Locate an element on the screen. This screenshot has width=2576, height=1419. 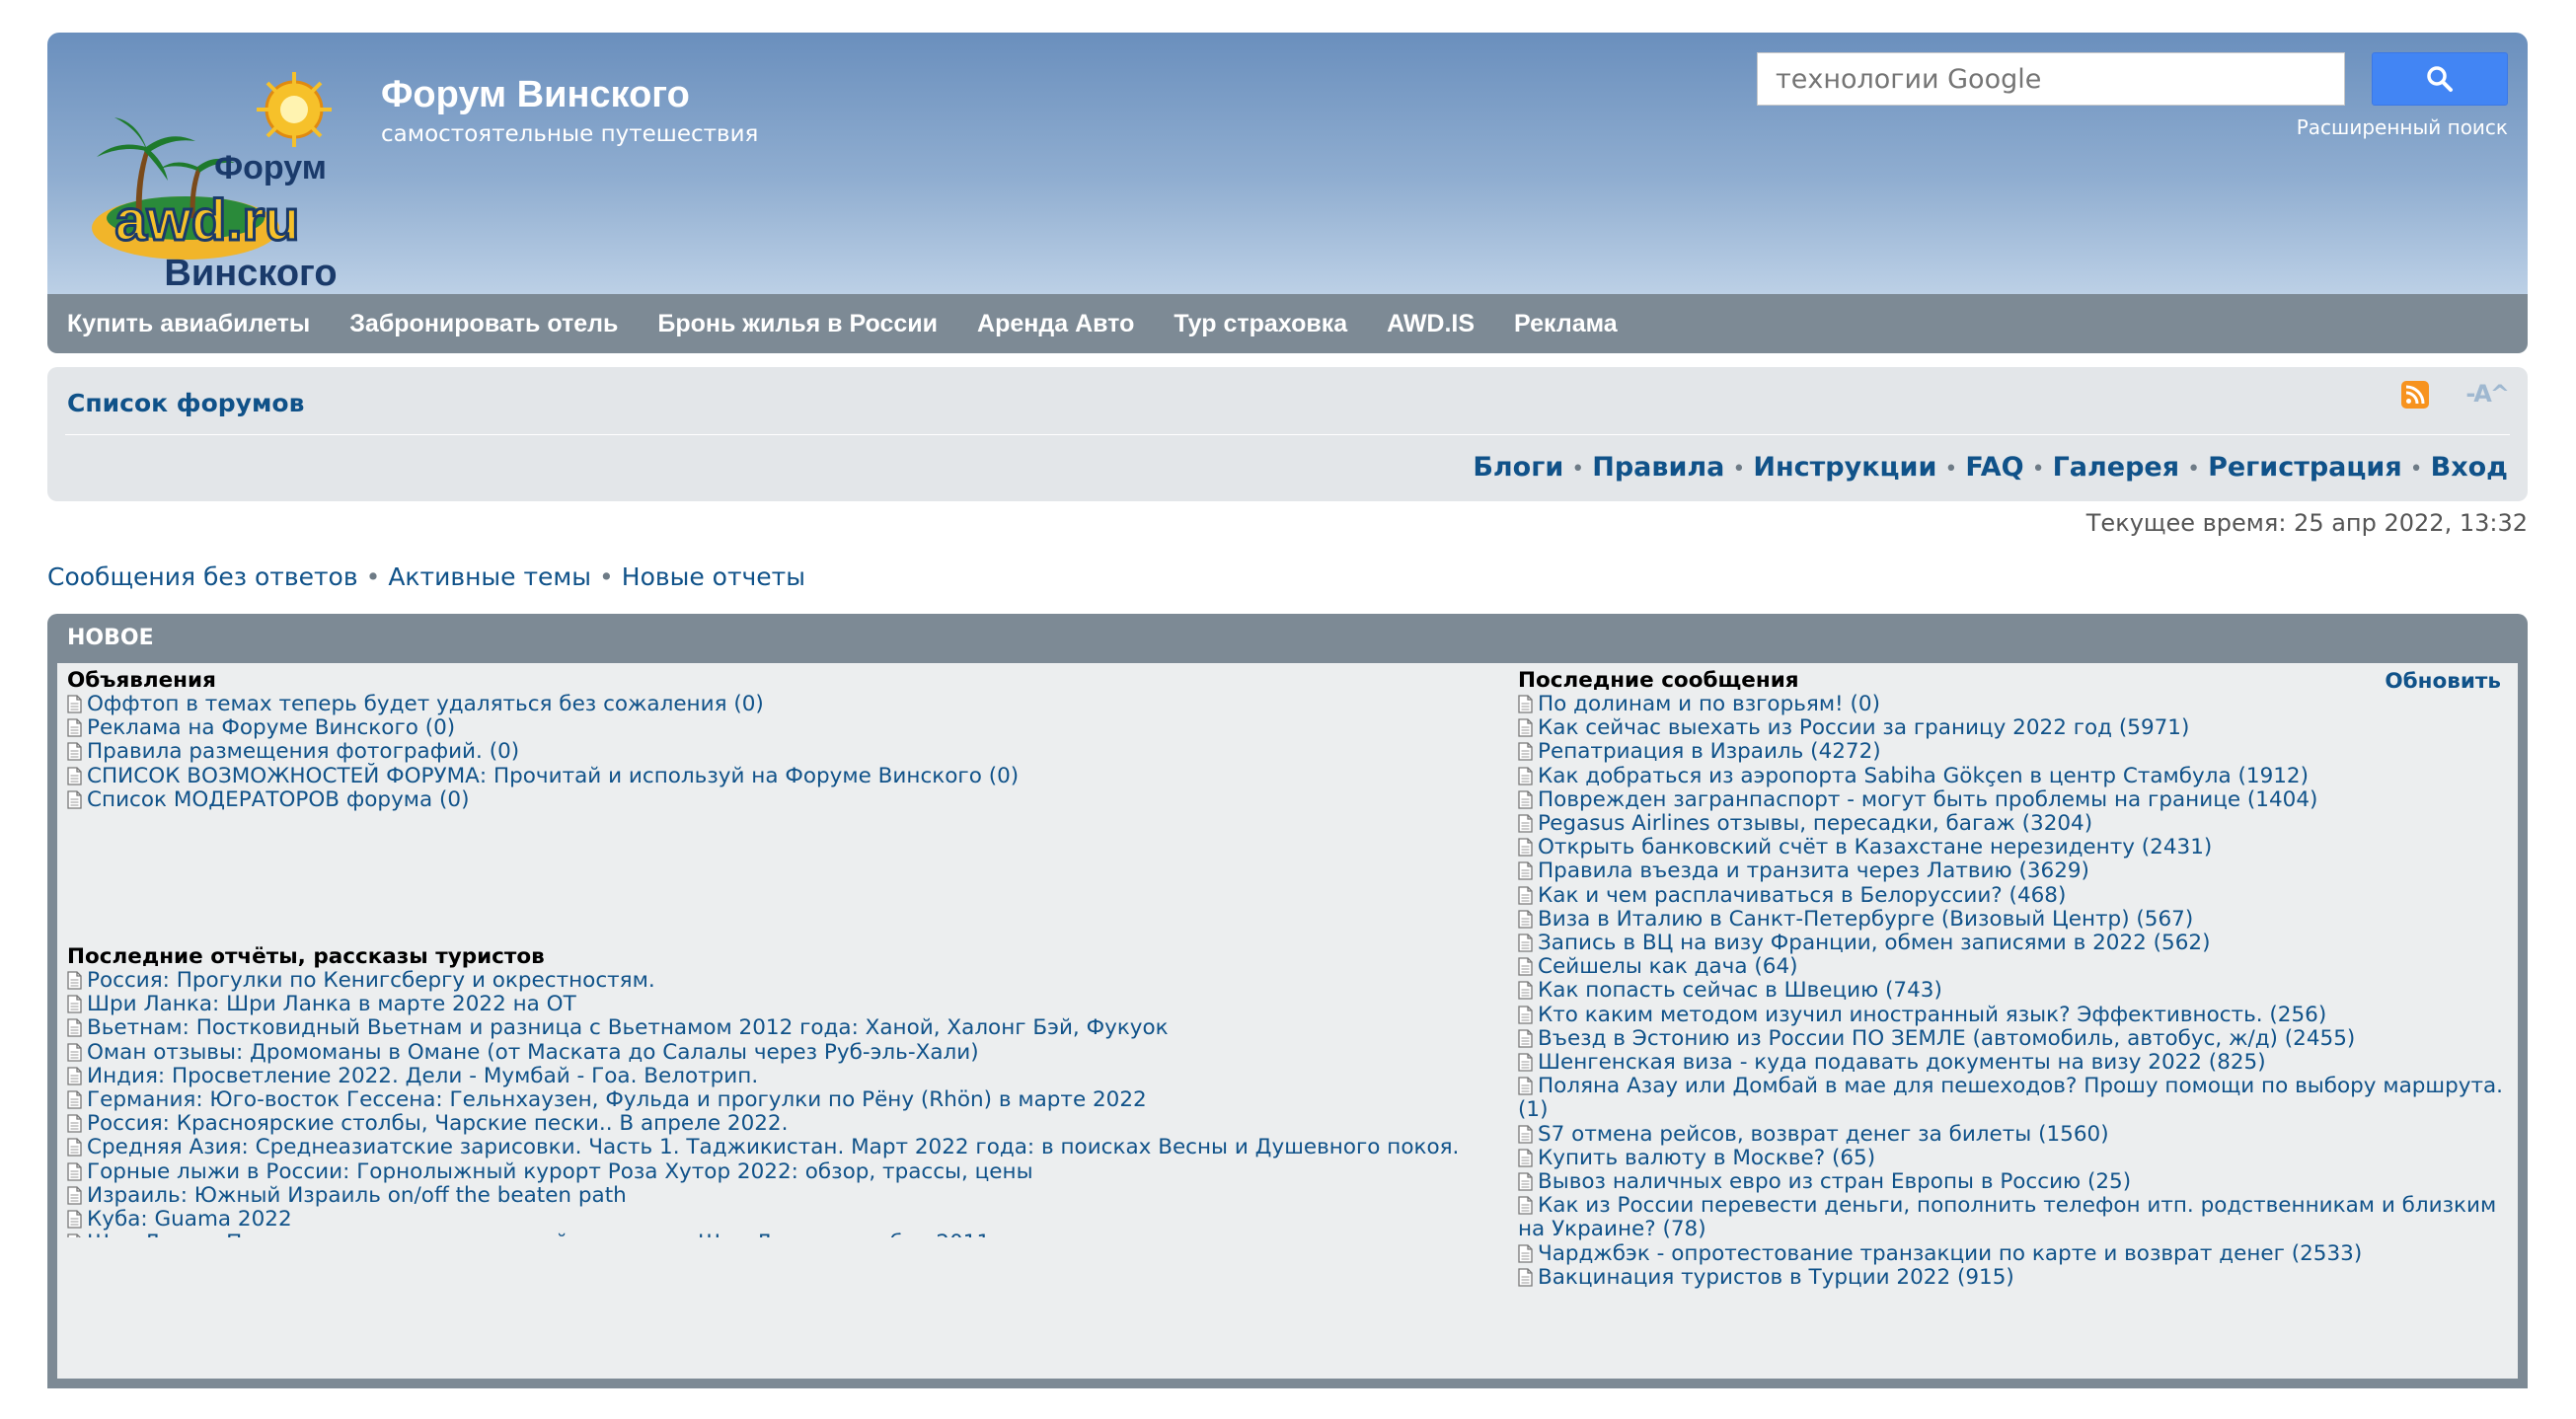
announcement-item-link: Список МОДЕРАТОРОВ форума (0) is located at coordinates (278, 799).